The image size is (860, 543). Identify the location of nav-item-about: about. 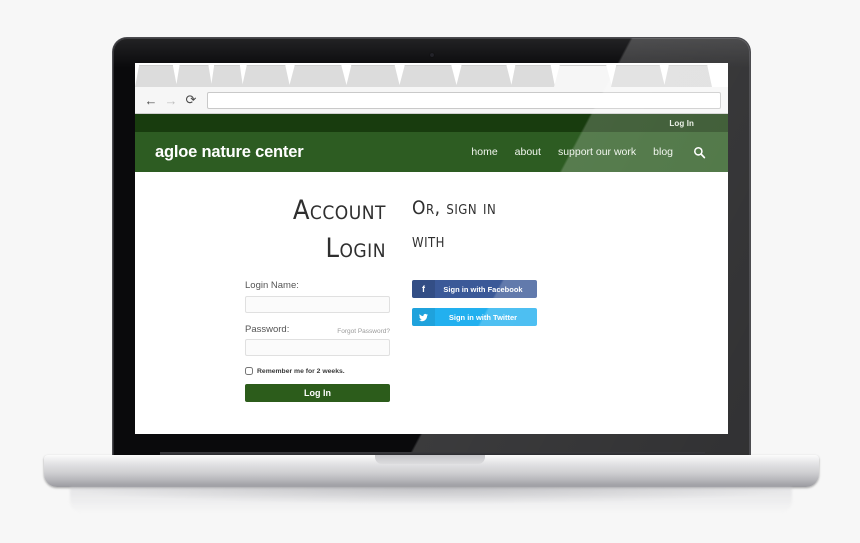
(528, 152).